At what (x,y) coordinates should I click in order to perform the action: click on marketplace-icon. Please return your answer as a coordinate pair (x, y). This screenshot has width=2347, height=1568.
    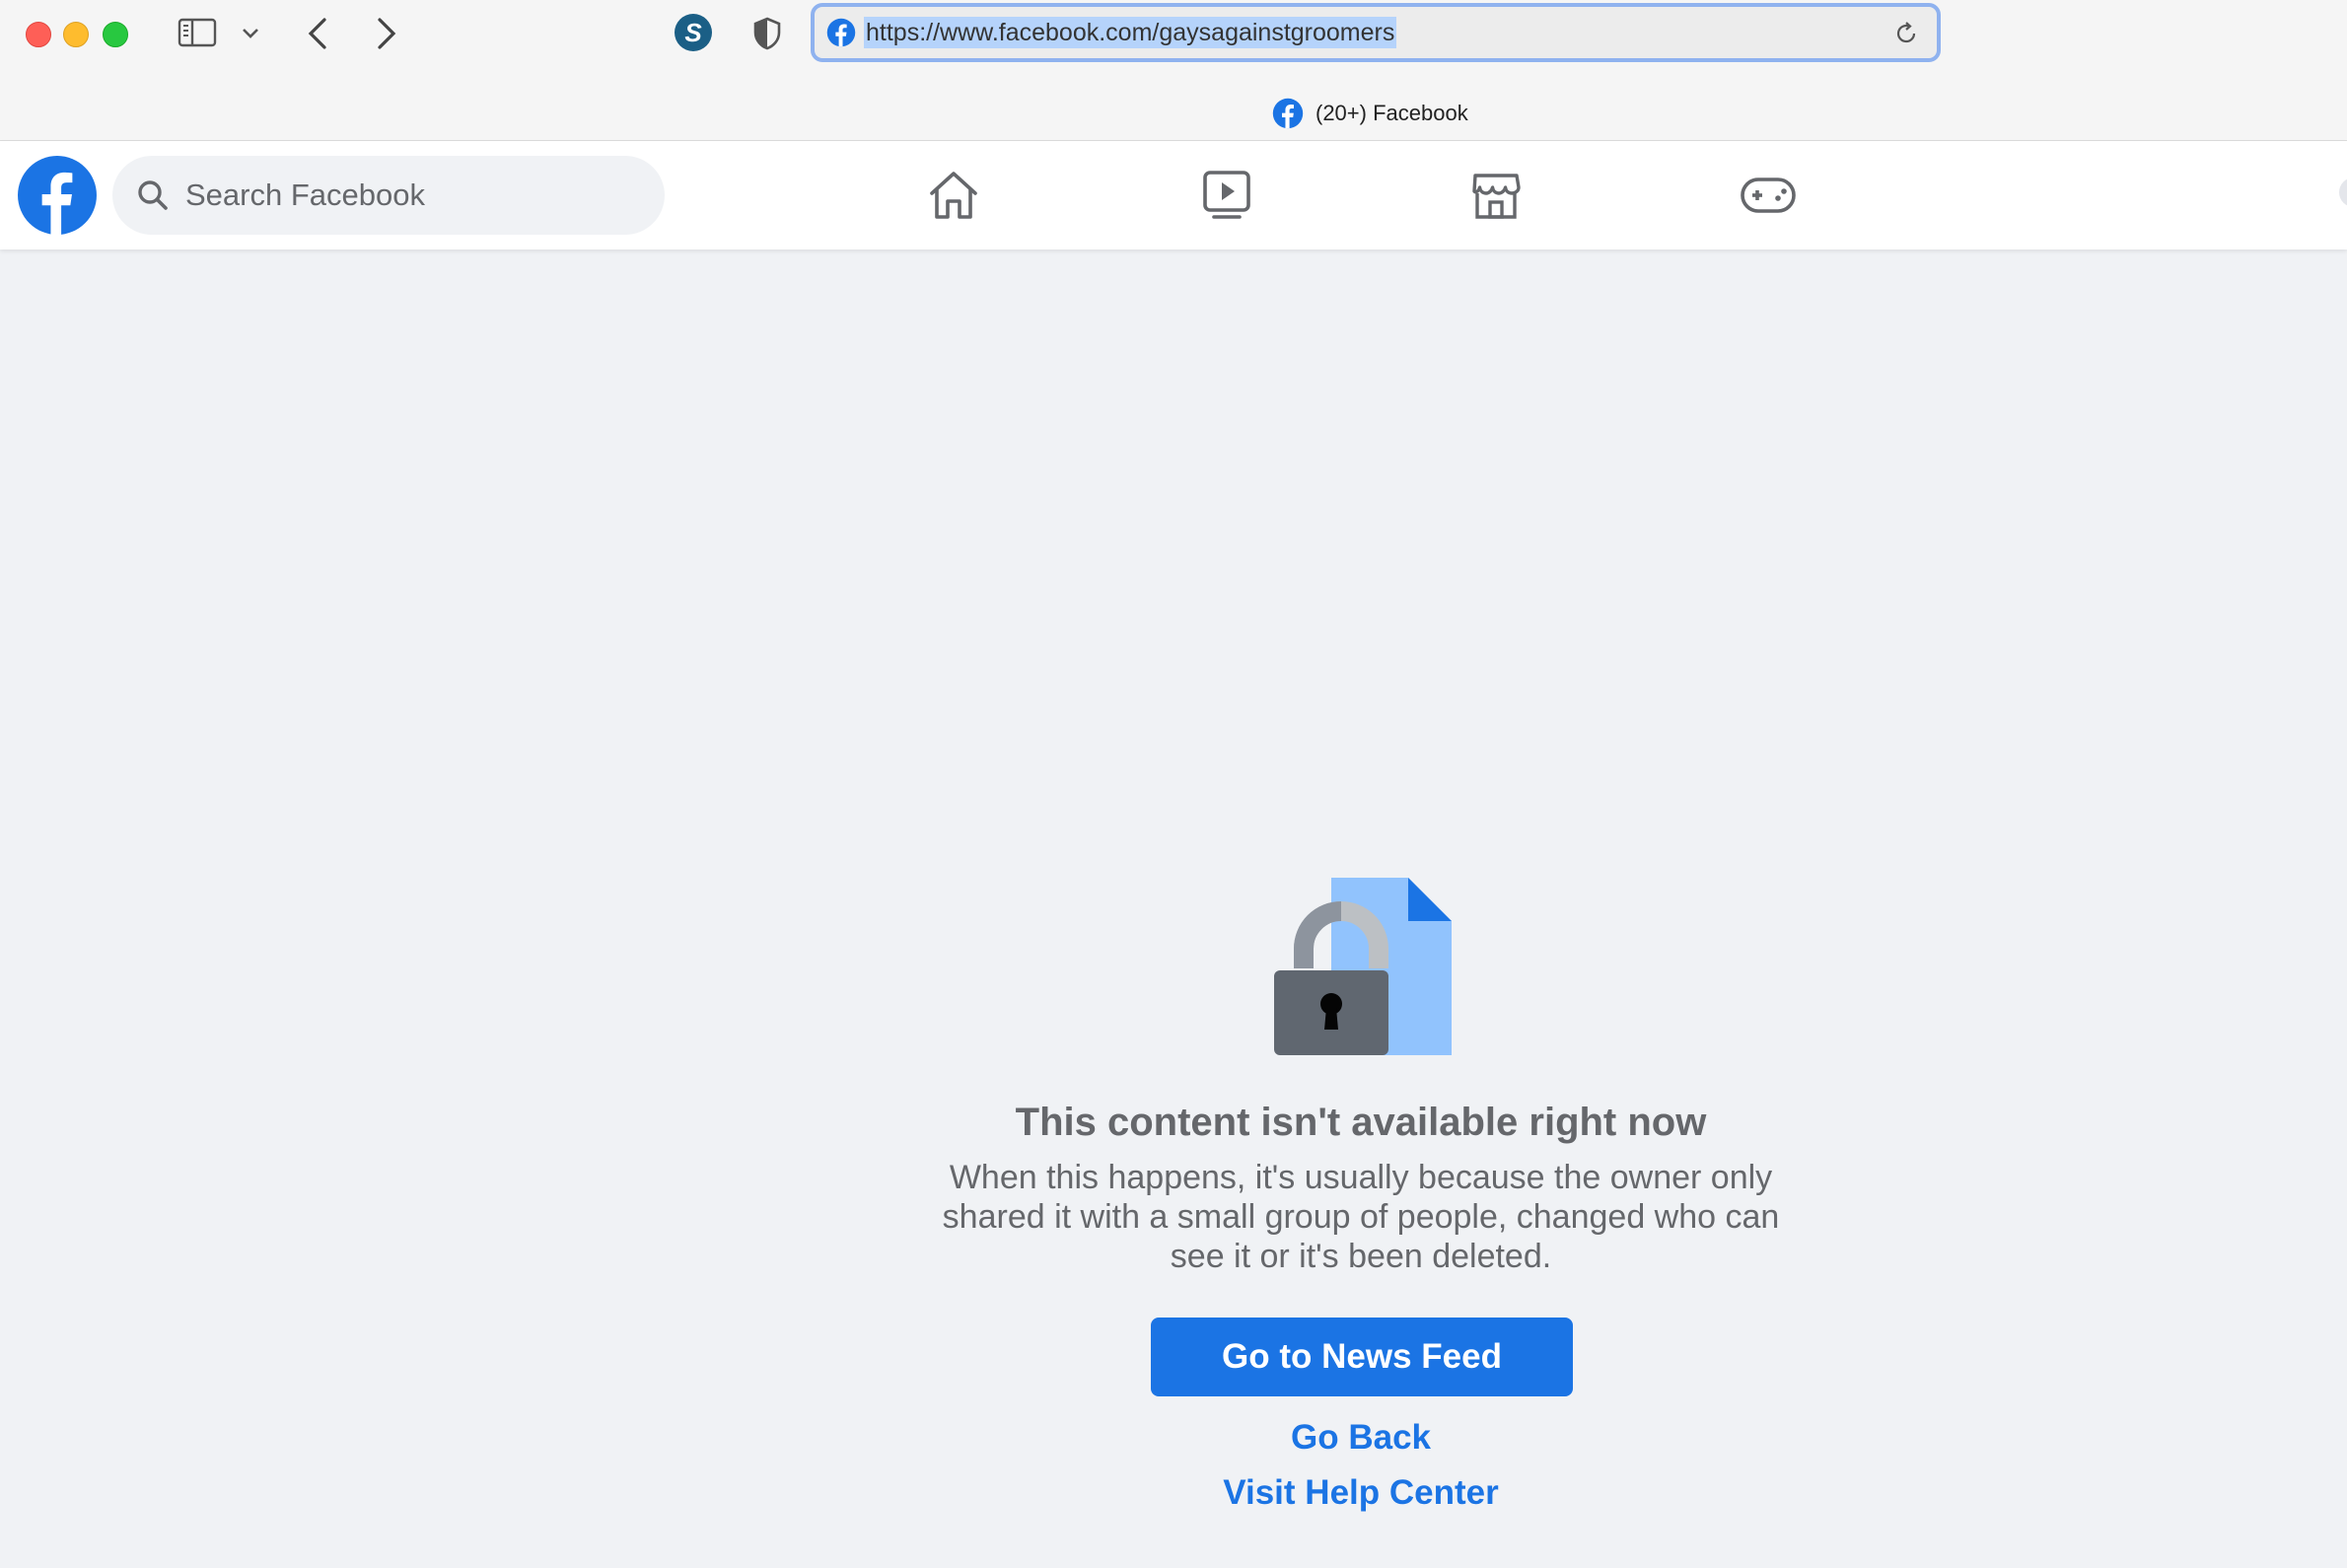
    Looking at the image, I should click on (1496, 196).